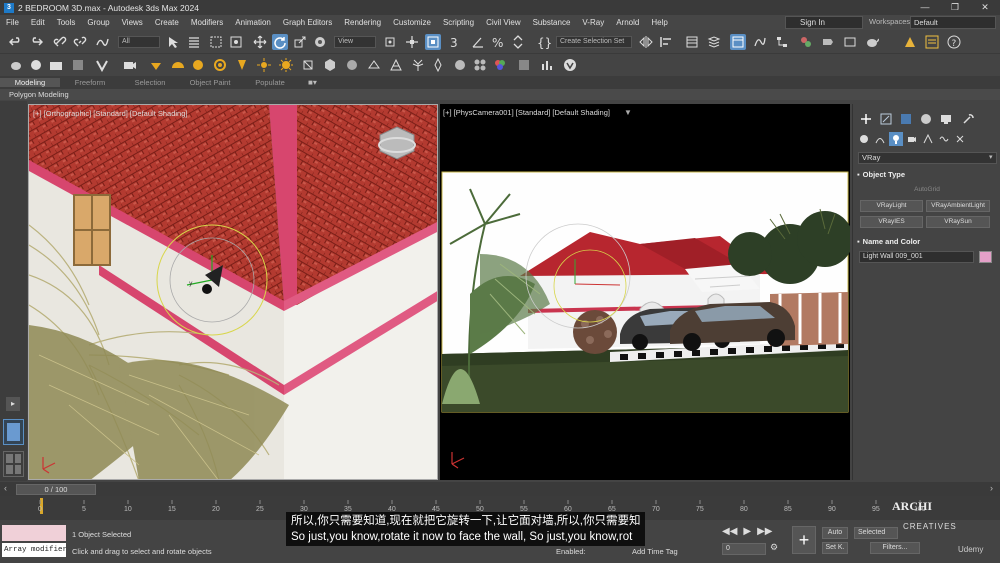  Describe the element at coordinates (692, 42) in the screenshot. I see `scene-explorer-icon` at that location.